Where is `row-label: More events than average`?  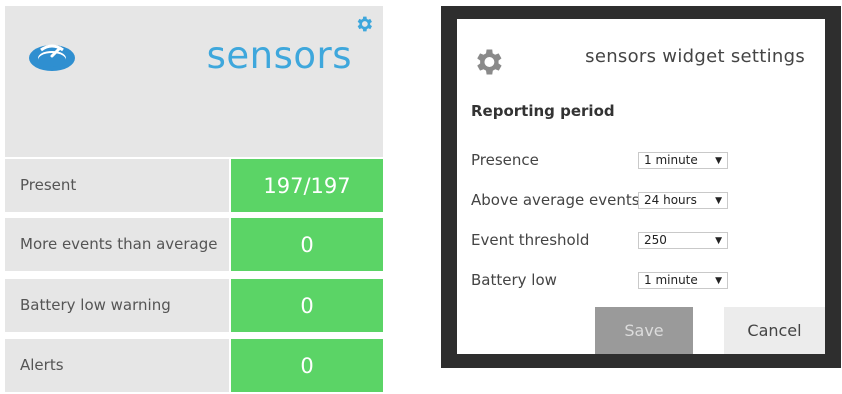
row-label: More events than average is located at coordinates (117, 244).